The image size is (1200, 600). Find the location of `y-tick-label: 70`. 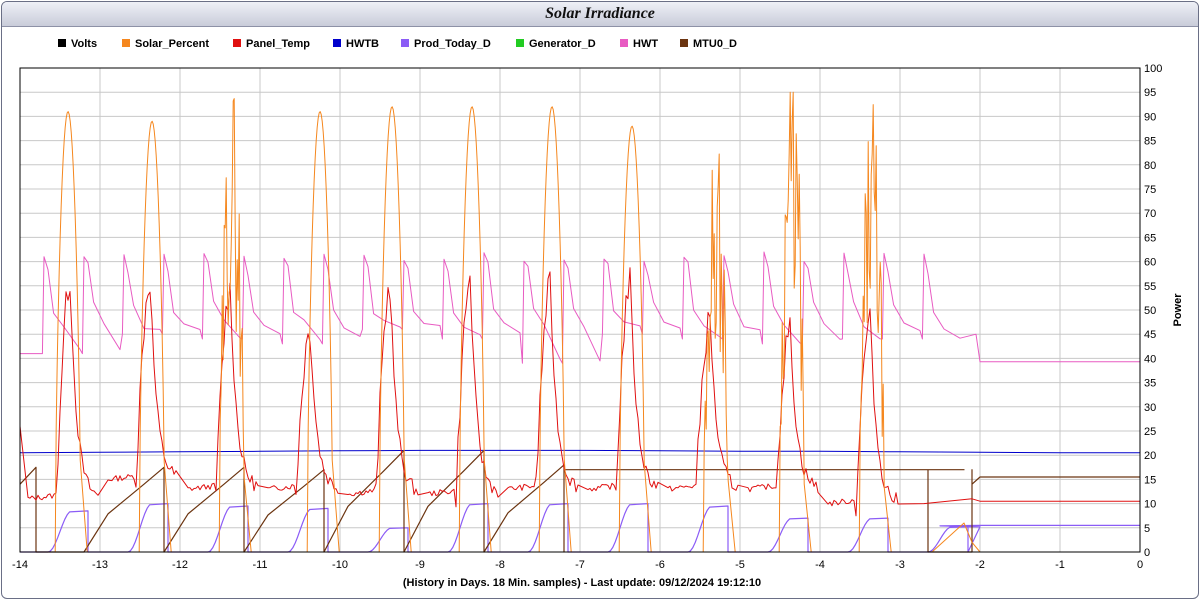

y-tick-label: 70 is located at coordinates (1150, 214).